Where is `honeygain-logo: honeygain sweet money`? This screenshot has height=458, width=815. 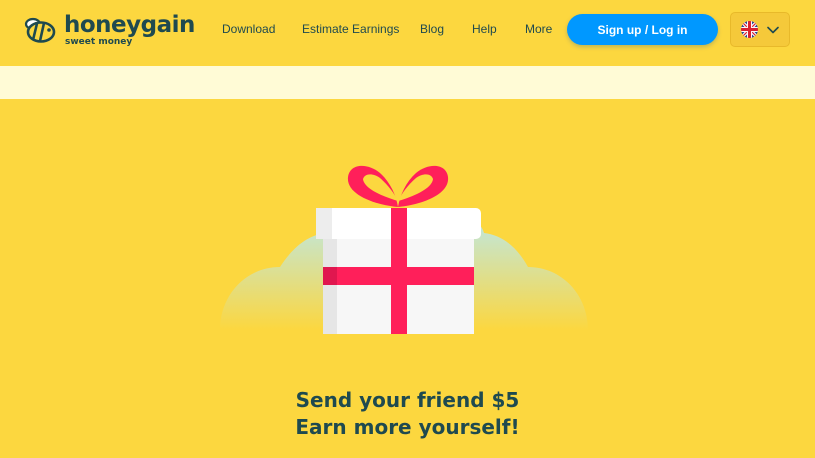
honeygain-logo: honeygain sweet money is located at coordinates (112, 30).